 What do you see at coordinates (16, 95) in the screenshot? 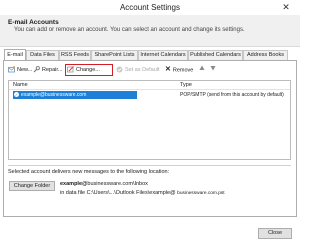
I see `default-account-check-icon: ✓` at bounding box center [16, 95].